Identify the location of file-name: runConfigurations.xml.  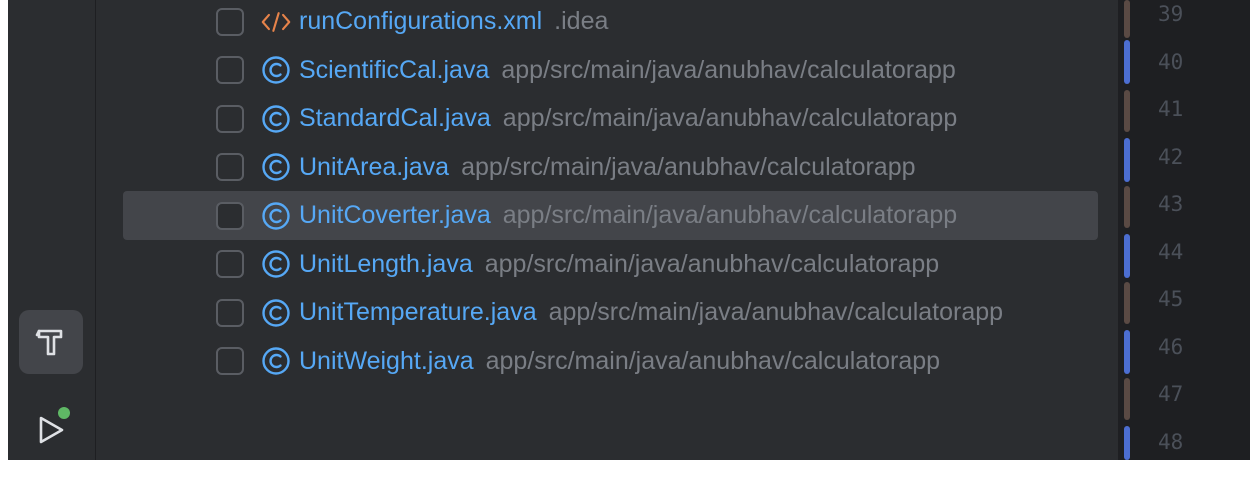
(421, 21).